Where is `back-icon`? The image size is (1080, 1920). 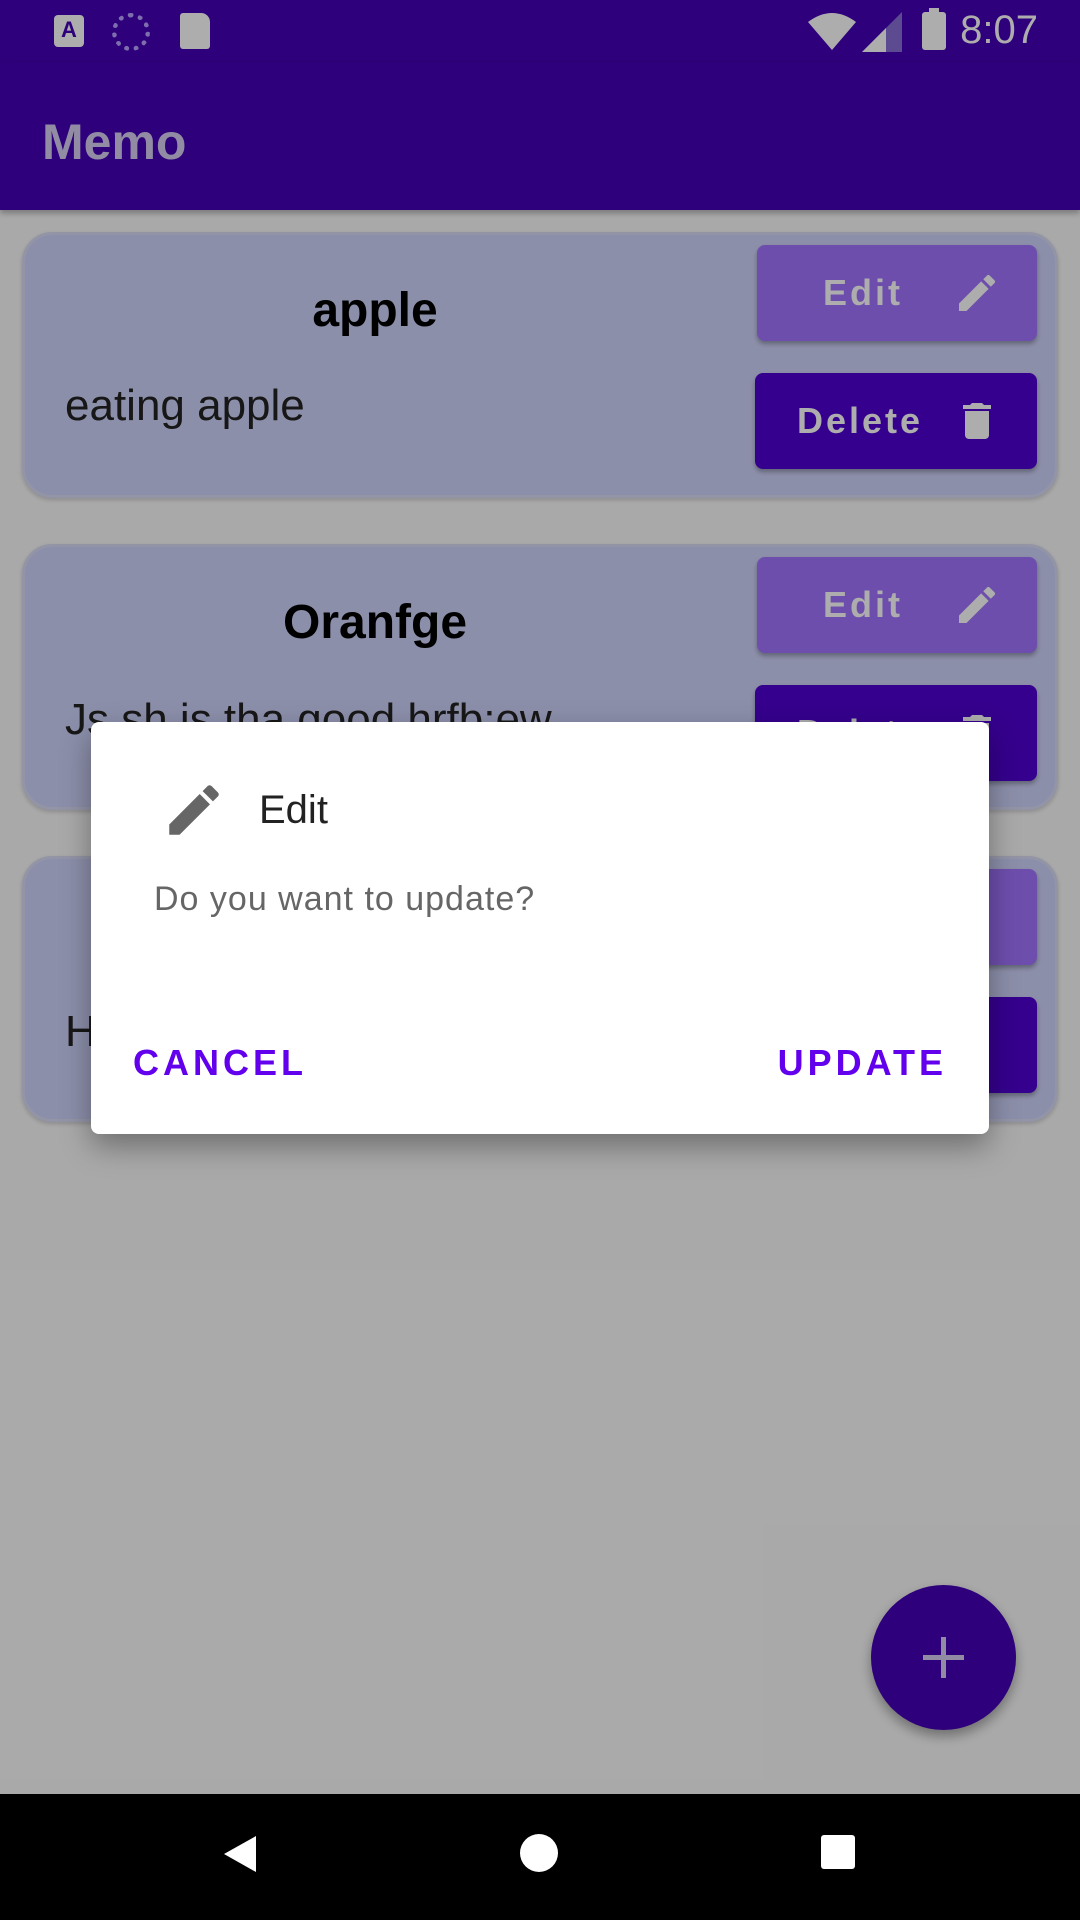
back-icon is located at coordinates (240, 1854).